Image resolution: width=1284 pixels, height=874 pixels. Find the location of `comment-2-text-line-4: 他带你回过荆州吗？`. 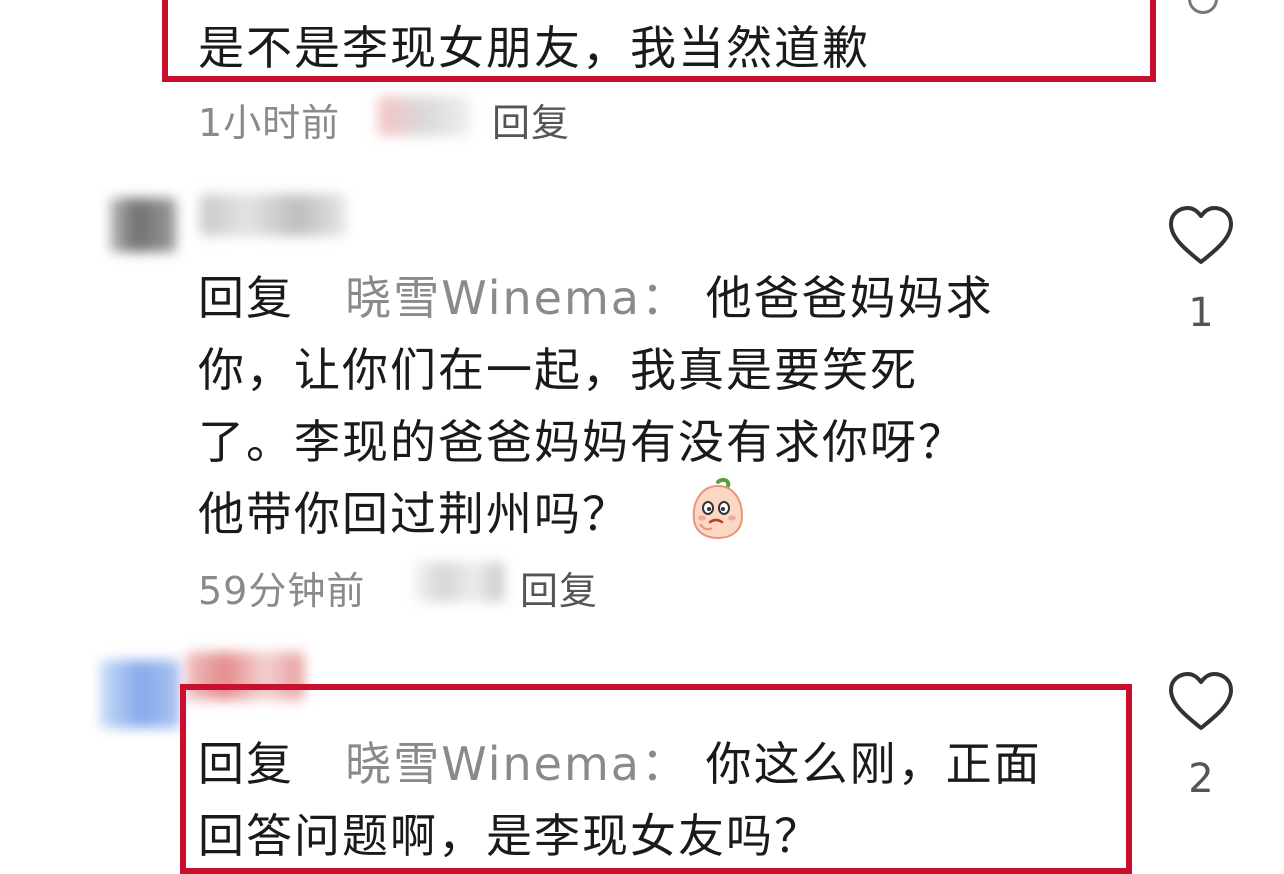

comment-2-text-line-4: 他带你回过荆州吗？ is located at coordinates (414, 514).